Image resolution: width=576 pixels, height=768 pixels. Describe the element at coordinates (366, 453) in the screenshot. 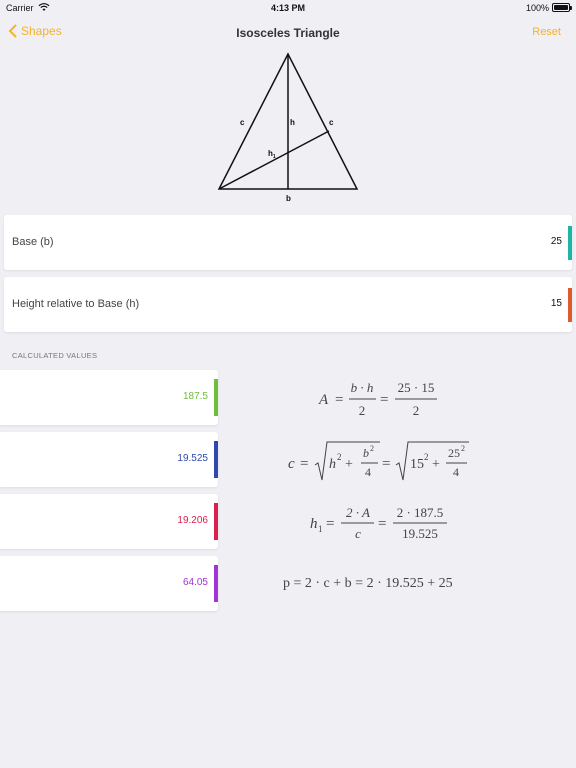

I see `side-formula-b: b` at that location.